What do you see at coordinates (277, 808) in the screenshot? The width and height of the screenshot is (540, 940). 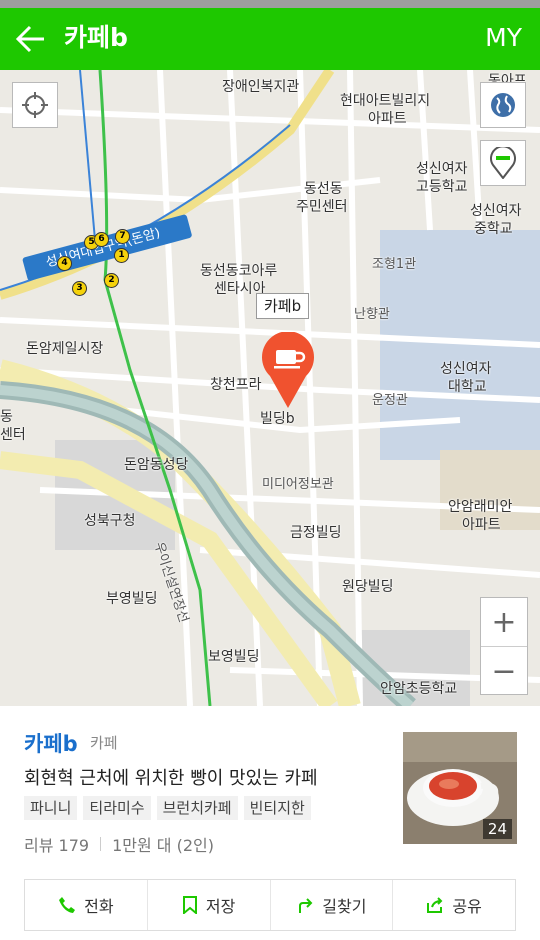 I see `tag: 빈티지한` at bounding box center [277, 808].